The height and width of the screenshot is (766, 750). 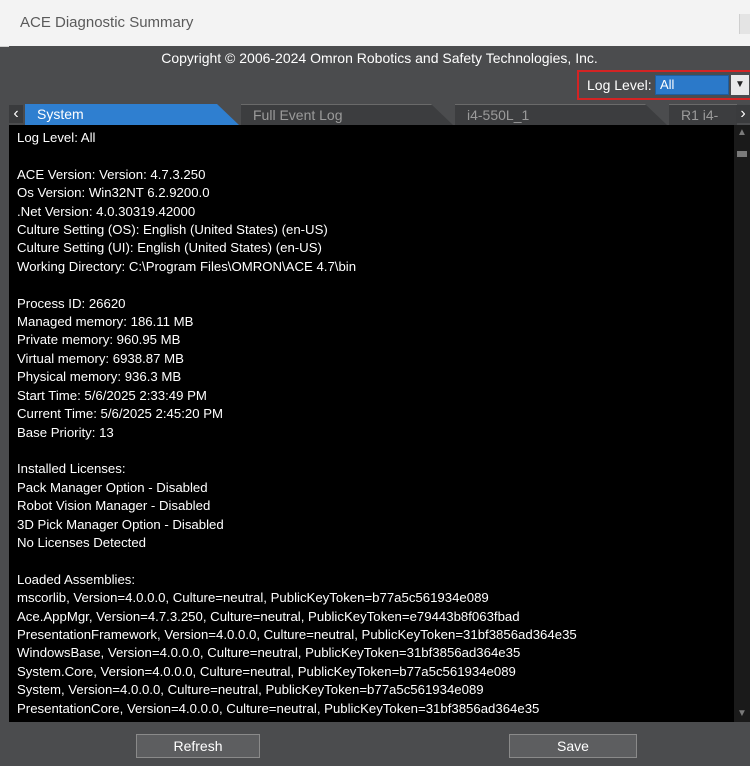 I want to click on dialog-footer: Refresh Save, so click(x=379, y=744).